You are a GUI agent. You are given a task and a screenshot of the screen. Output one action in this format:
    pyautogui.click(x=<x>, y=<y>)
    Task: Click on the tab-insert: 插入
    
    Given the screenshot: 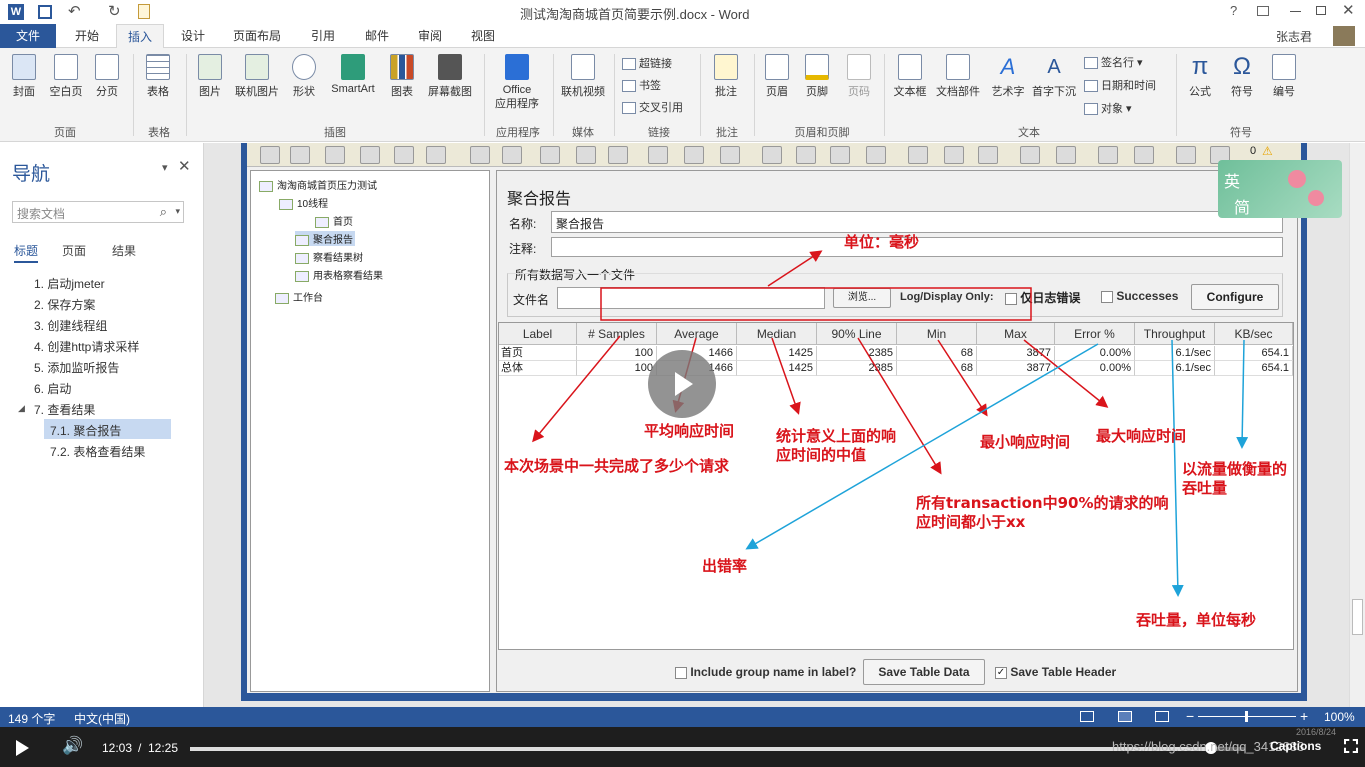 What is the action you would take?
    pyautogui.click(x=140, y=36)
    